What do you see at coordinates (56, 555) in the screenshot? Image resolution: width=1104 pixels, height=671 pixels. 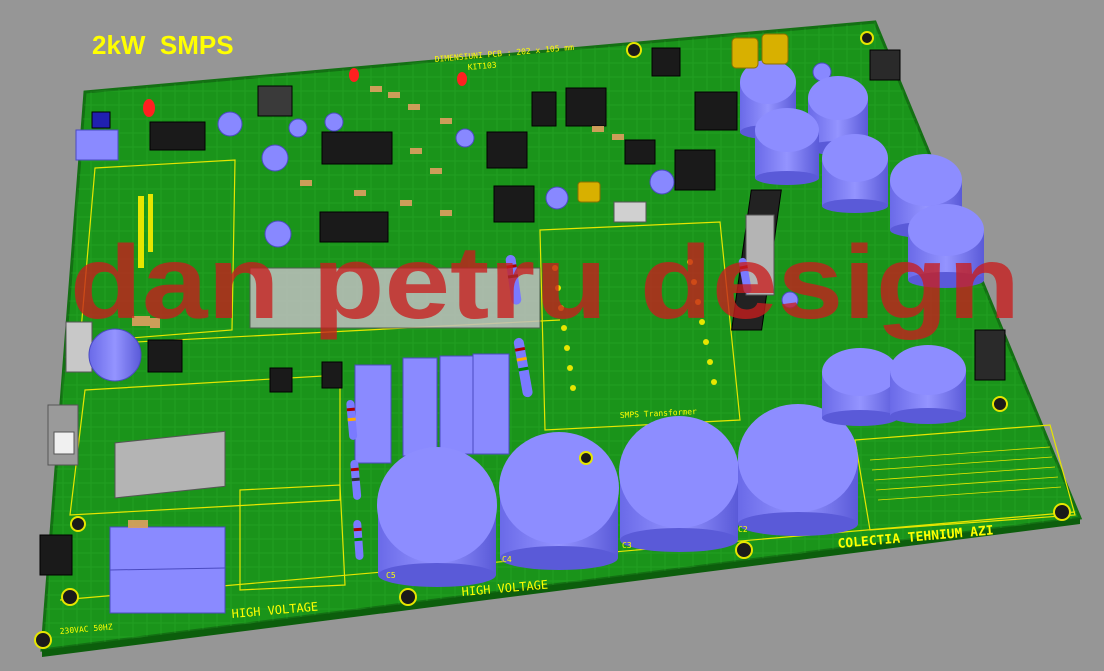 I see `transistor-q9` at bounding box center [56, 555].